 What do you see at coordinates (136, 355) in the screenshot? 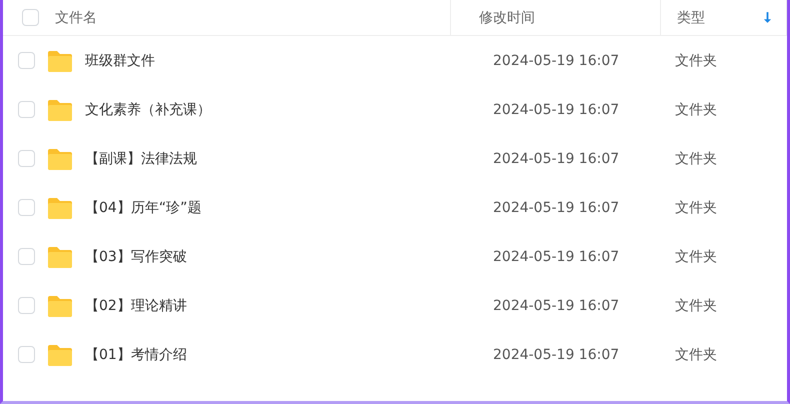
I see `file-name: 【01】考情介绍` at bounding box center [136, 355].